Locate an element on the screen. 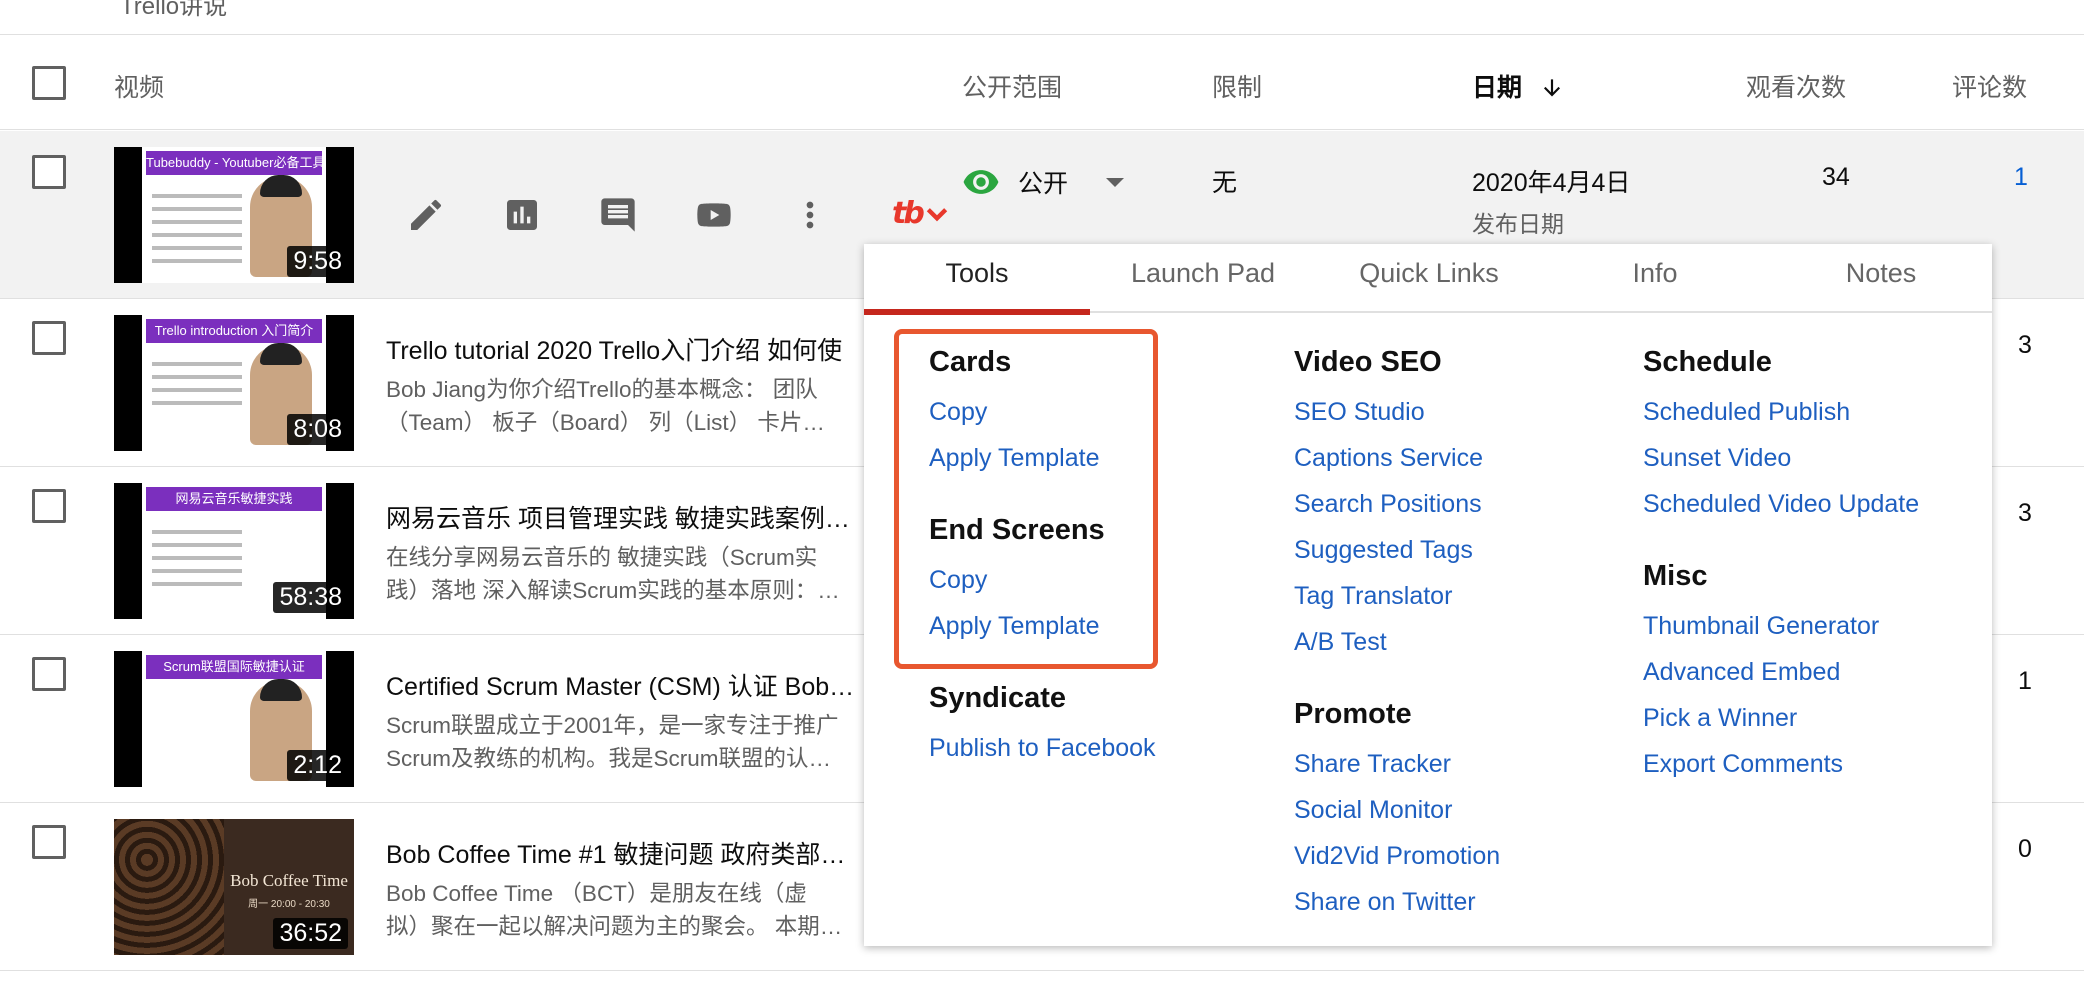 This screenshot has height=984, width=2084. scheduled-video-update-link: Scheduled Video Update is located at coordinates (1781, 504).